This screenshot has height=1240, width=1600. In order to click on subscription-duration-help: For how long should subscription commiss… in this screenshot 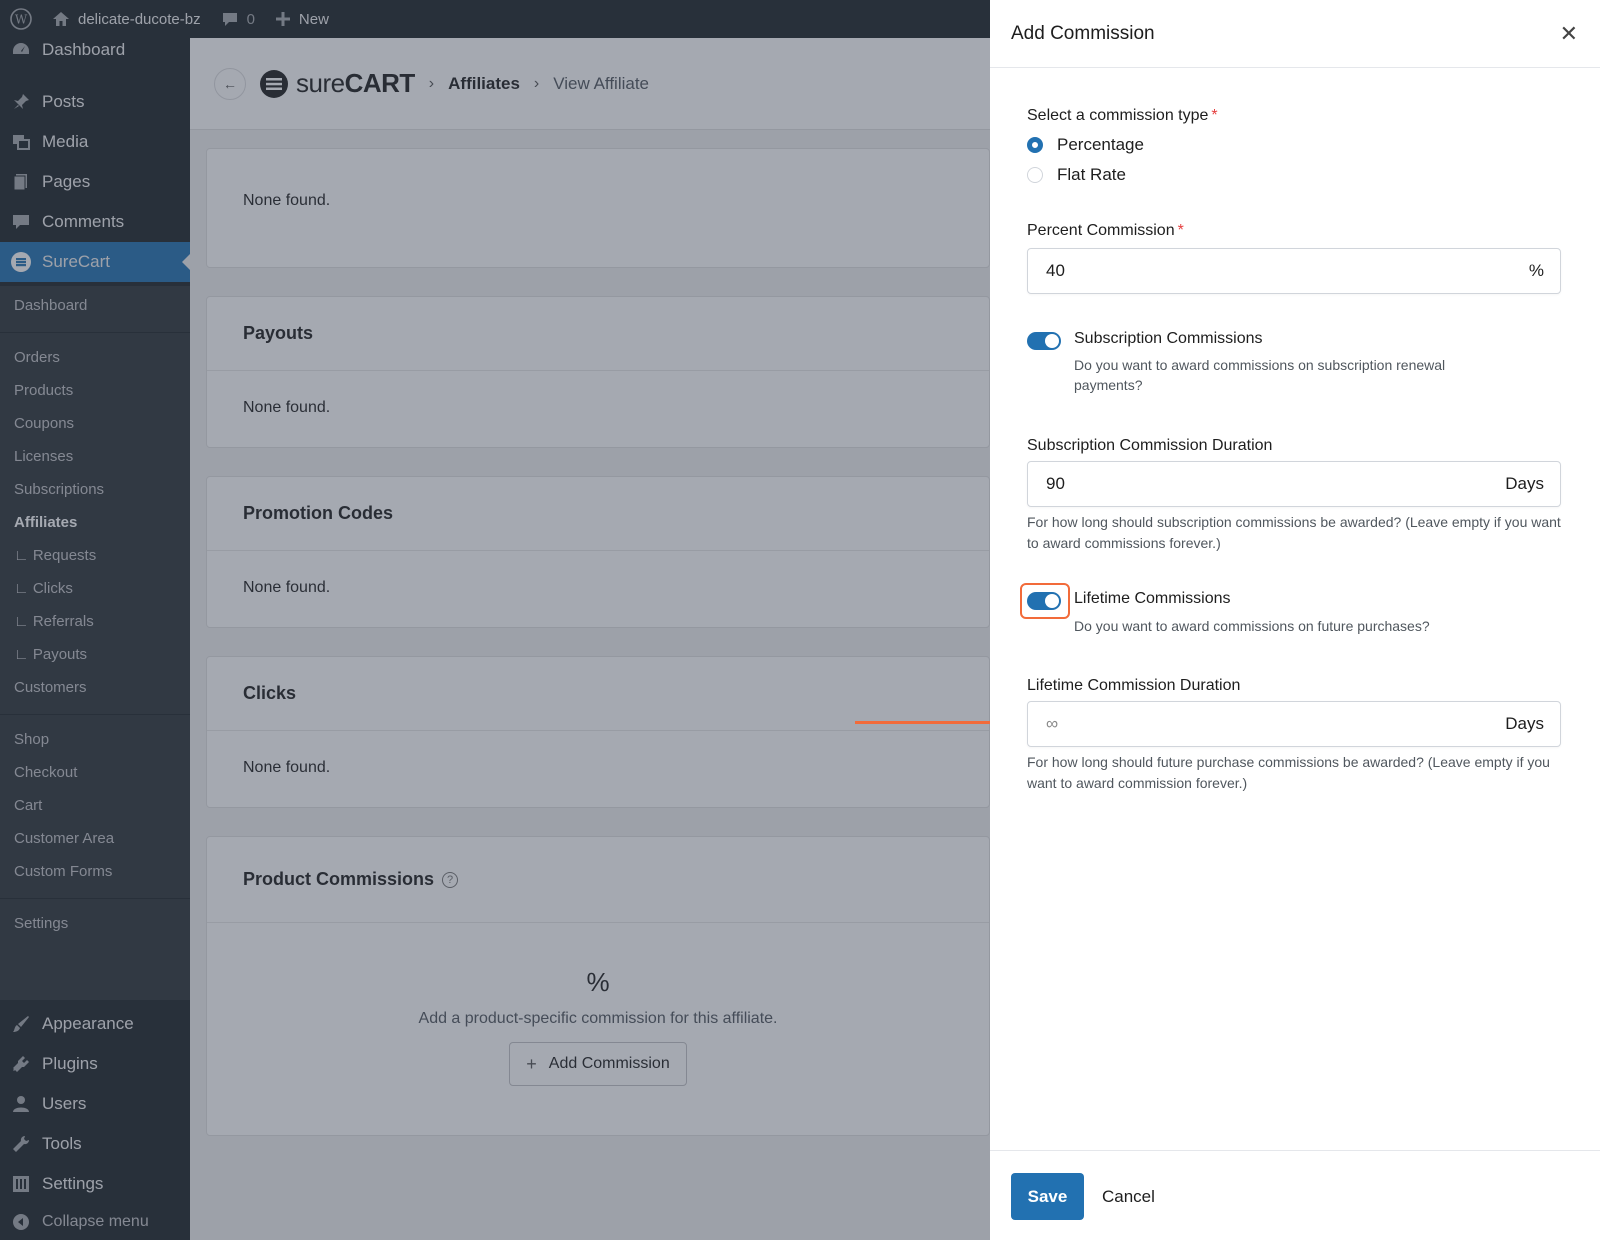, I will do `click(1294, 532)`.